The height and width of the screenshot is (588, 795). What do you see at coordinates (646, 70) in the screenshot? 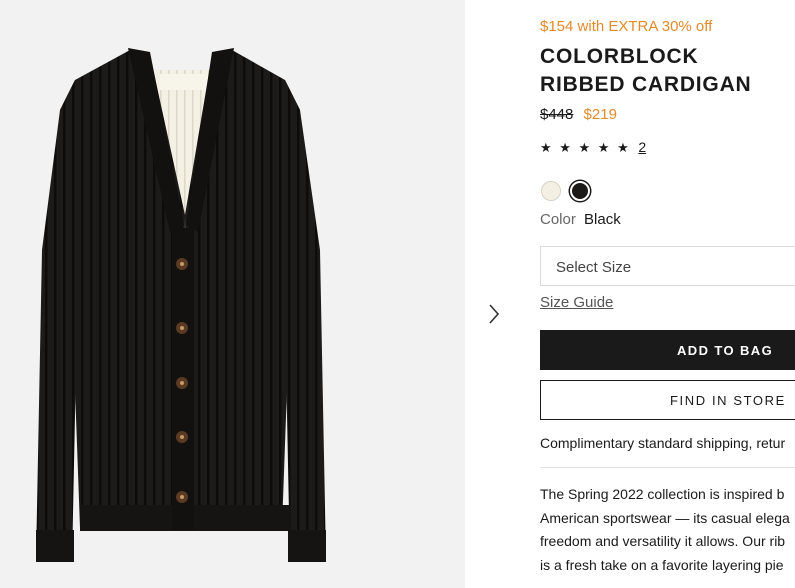
I see `product-title: COLORBLOCK RIBBED CARDIGAN` at bounding box center [646, 70].